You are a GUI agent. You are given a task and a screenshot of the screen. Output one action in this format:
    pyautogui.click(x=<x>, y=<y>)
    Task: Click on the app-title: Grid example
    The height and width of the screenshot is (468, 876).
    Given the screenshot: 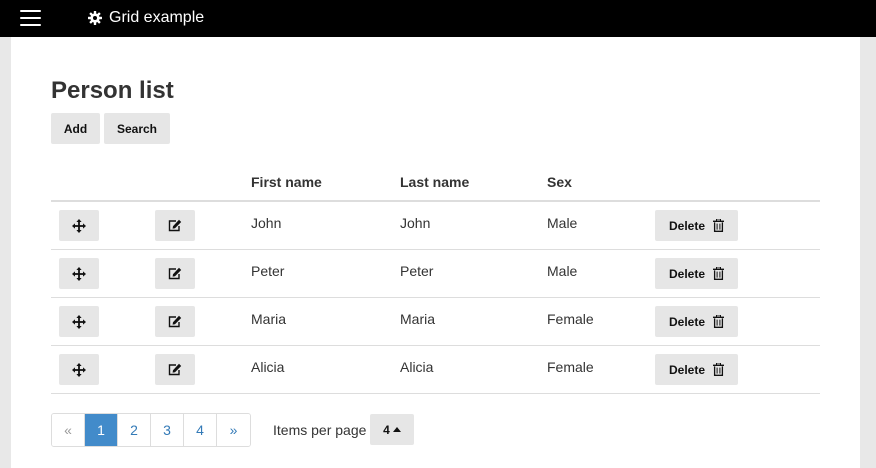 What is the action you would take?
    pyautogui.click(x=146, y=18)
    